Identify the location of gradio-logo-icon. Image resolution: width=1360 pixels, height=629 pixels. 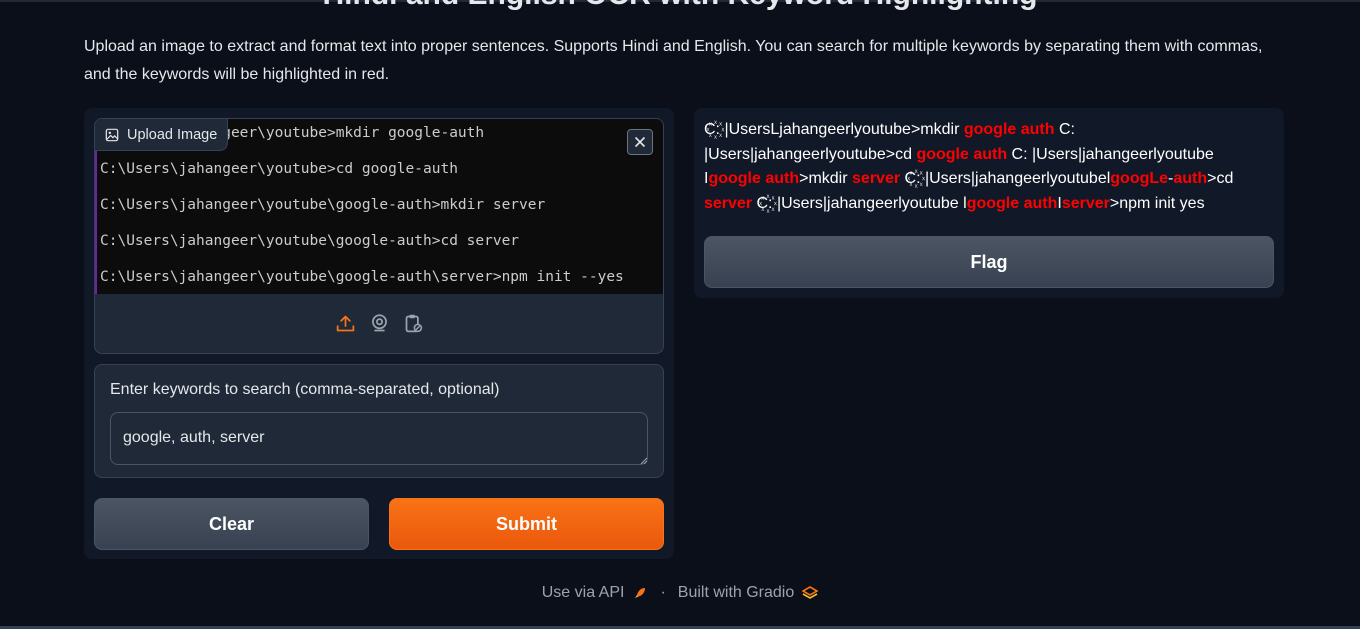
(810, 592).